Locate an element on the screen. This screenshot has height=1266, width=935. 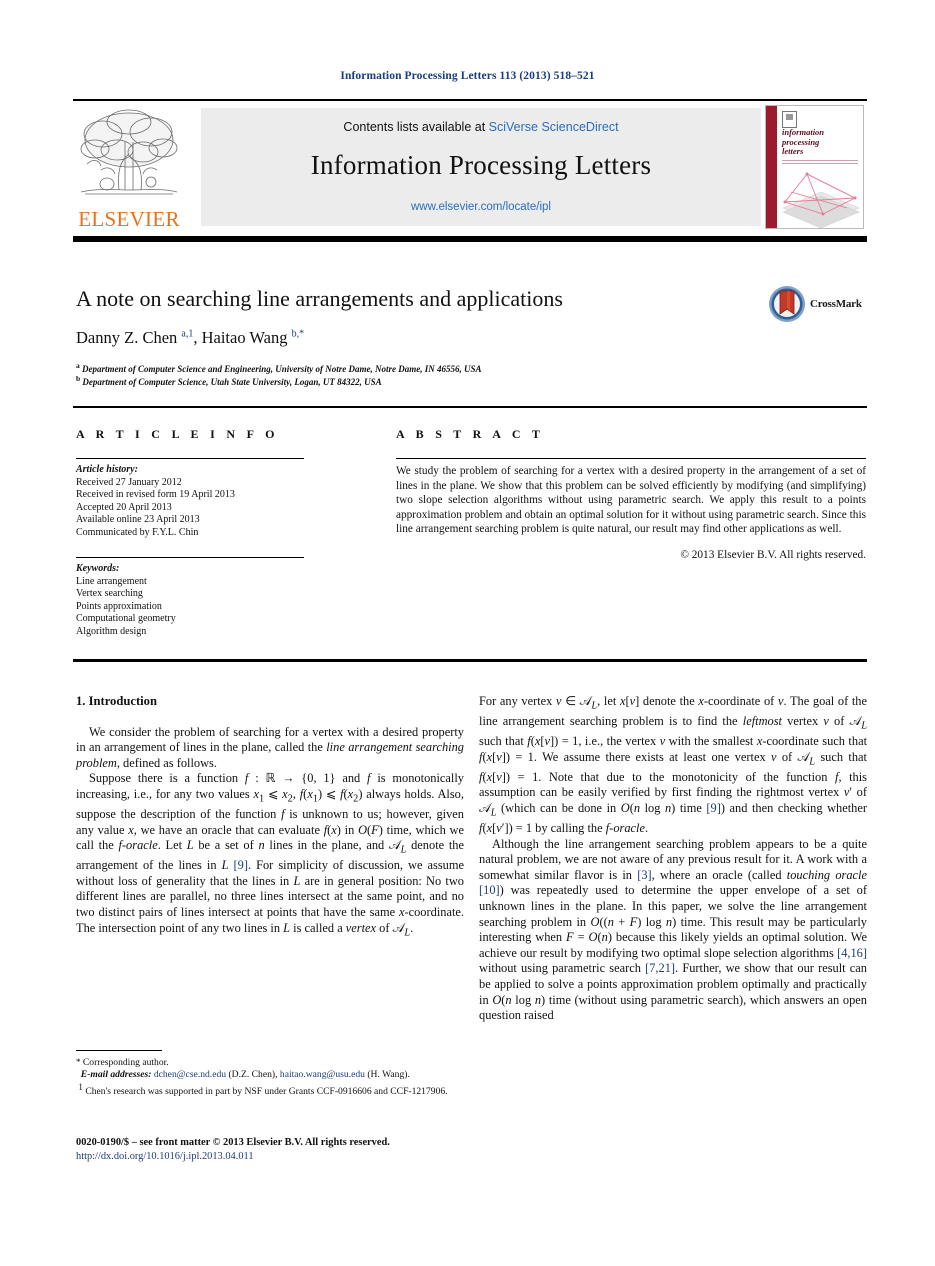
article-history-label: Article history: is located at coordinates (107, 469).